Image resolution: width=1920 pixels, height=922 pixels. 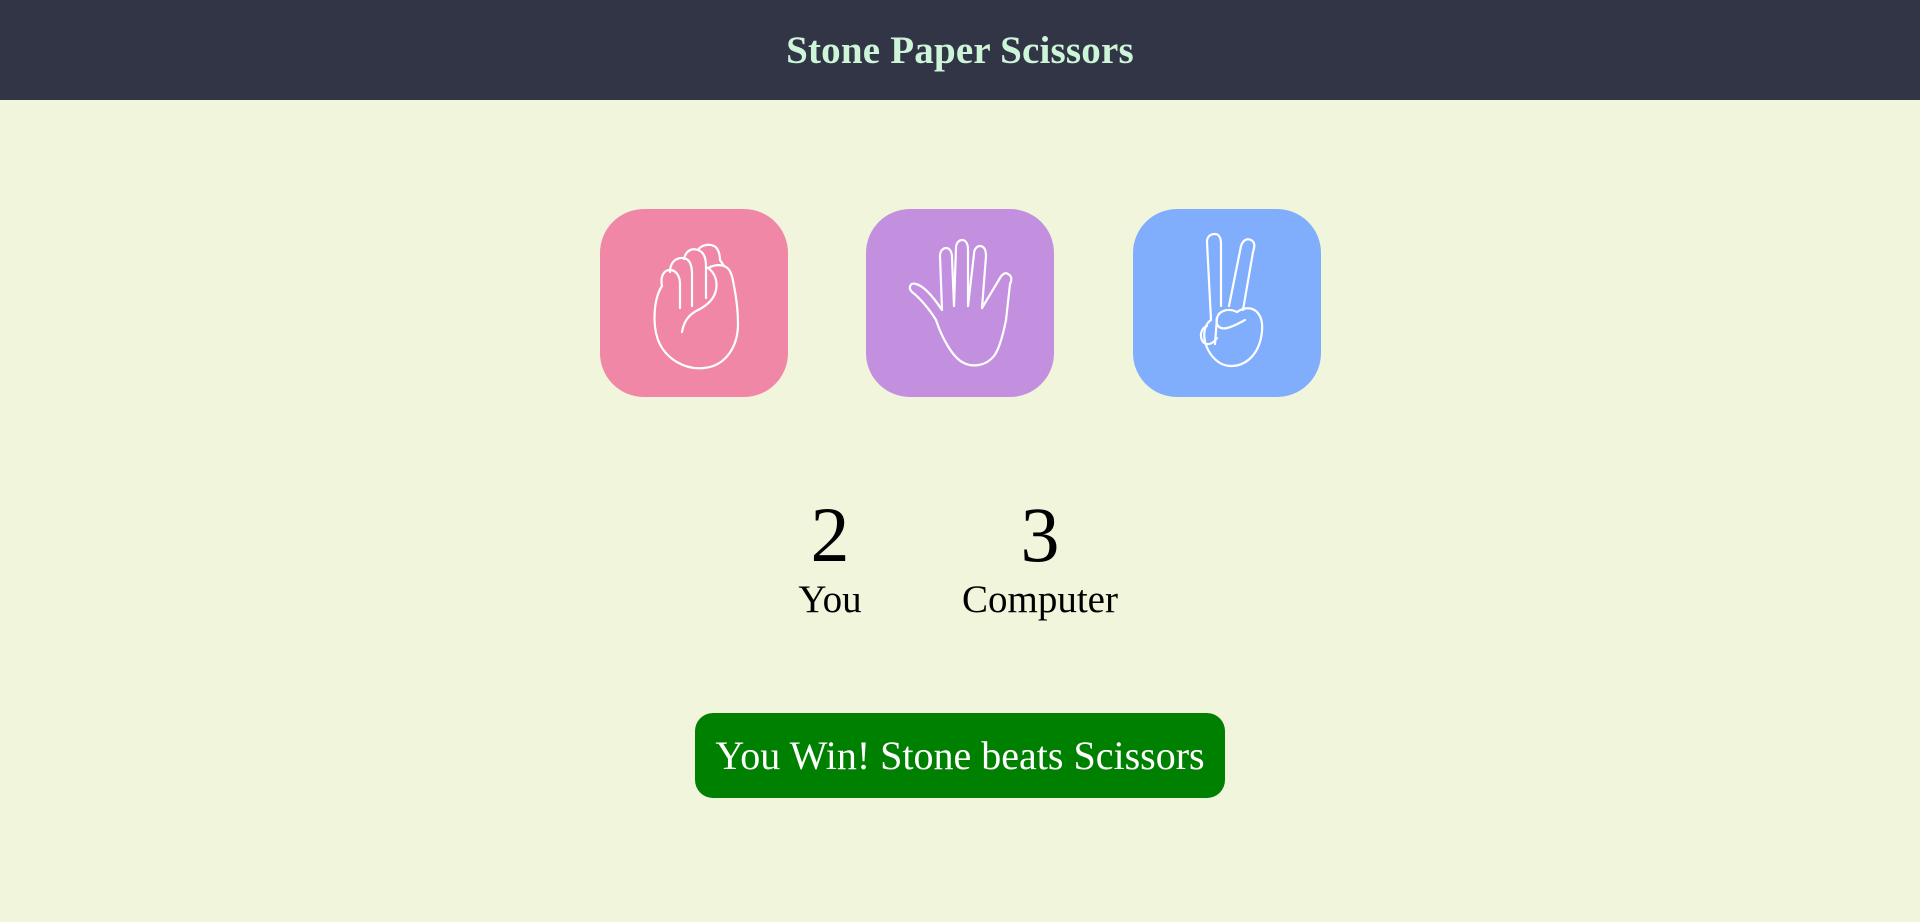 I want to click on paper-choice-button, so click(x=960, y=303).